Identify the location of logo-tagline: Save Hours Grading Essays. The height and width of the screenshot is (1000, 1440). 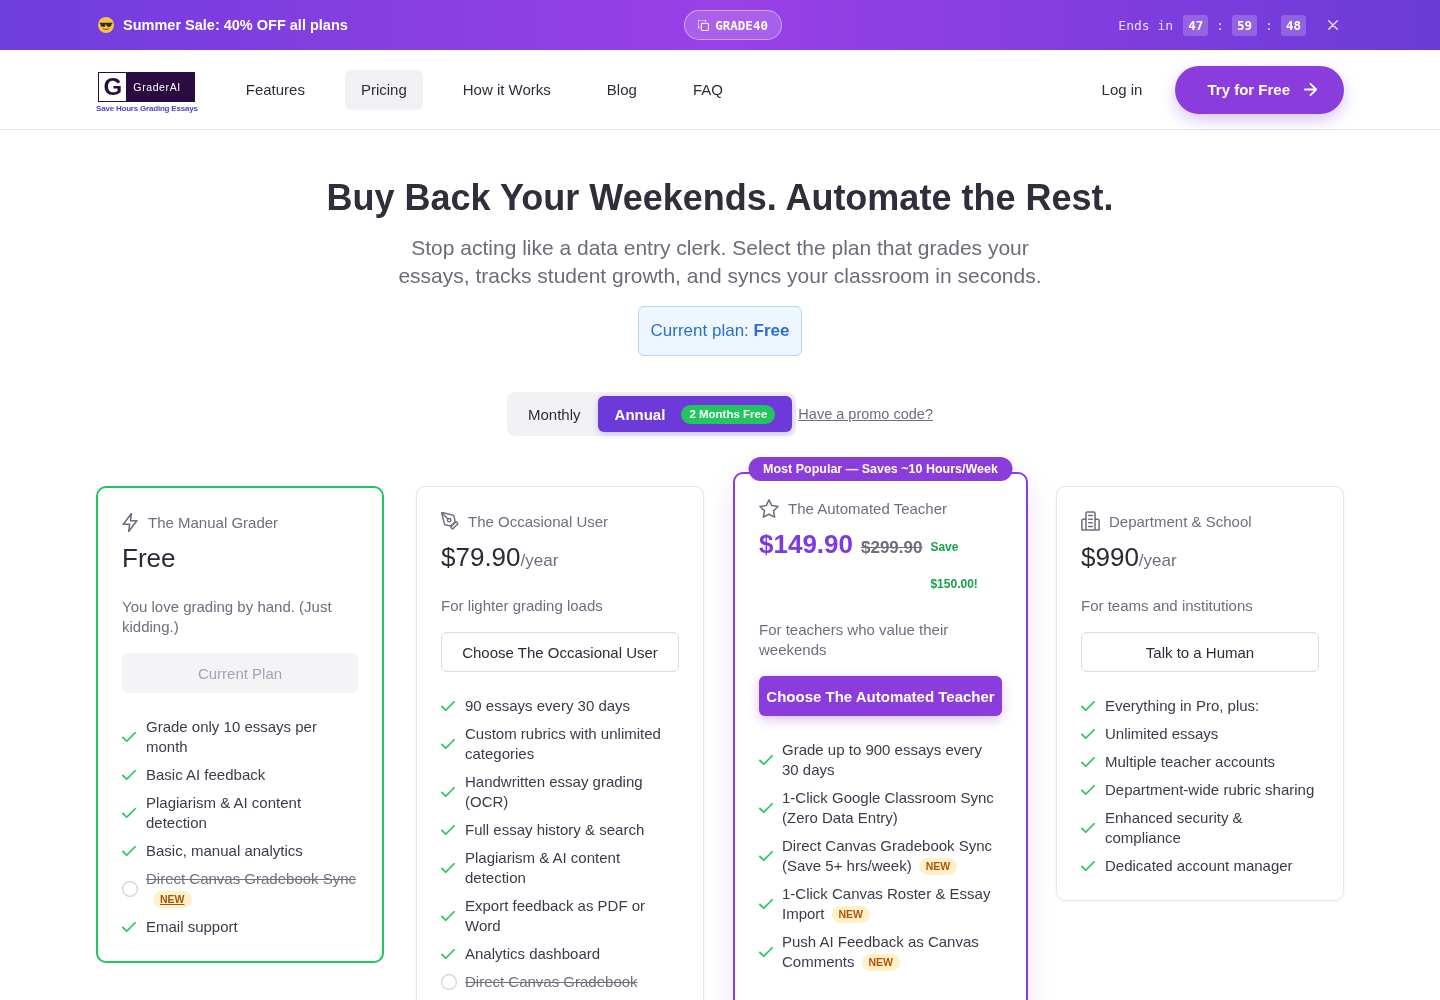
(147, 108).